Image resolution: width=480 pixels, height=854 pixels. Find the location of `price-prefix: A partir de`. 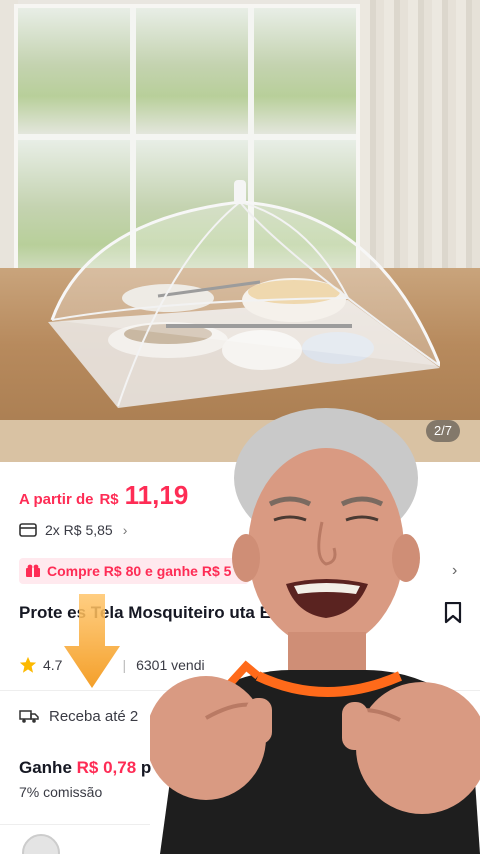

price-prefix: A partir de is located at coordinates (56, 499).